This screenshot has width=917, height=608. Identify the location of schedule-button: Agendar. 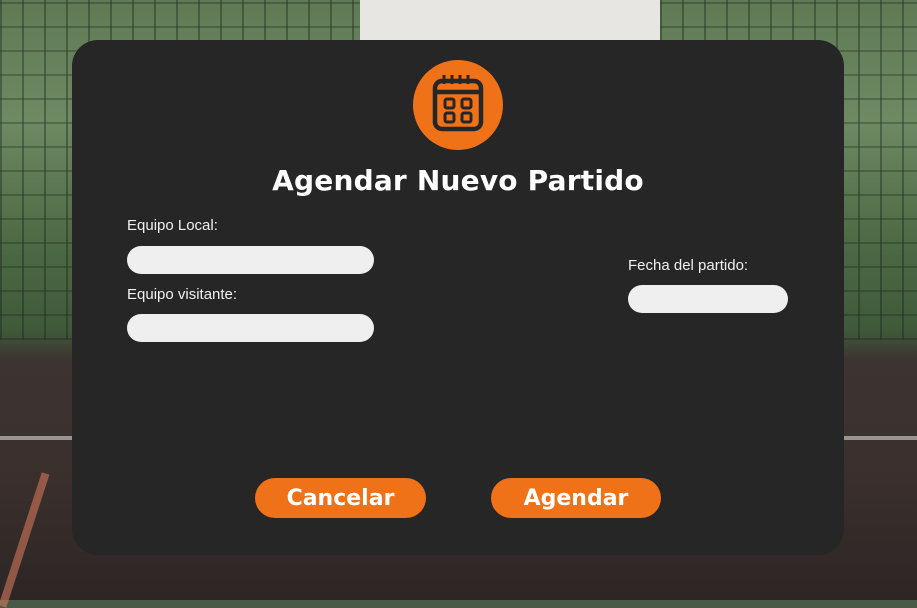
(576, 498).